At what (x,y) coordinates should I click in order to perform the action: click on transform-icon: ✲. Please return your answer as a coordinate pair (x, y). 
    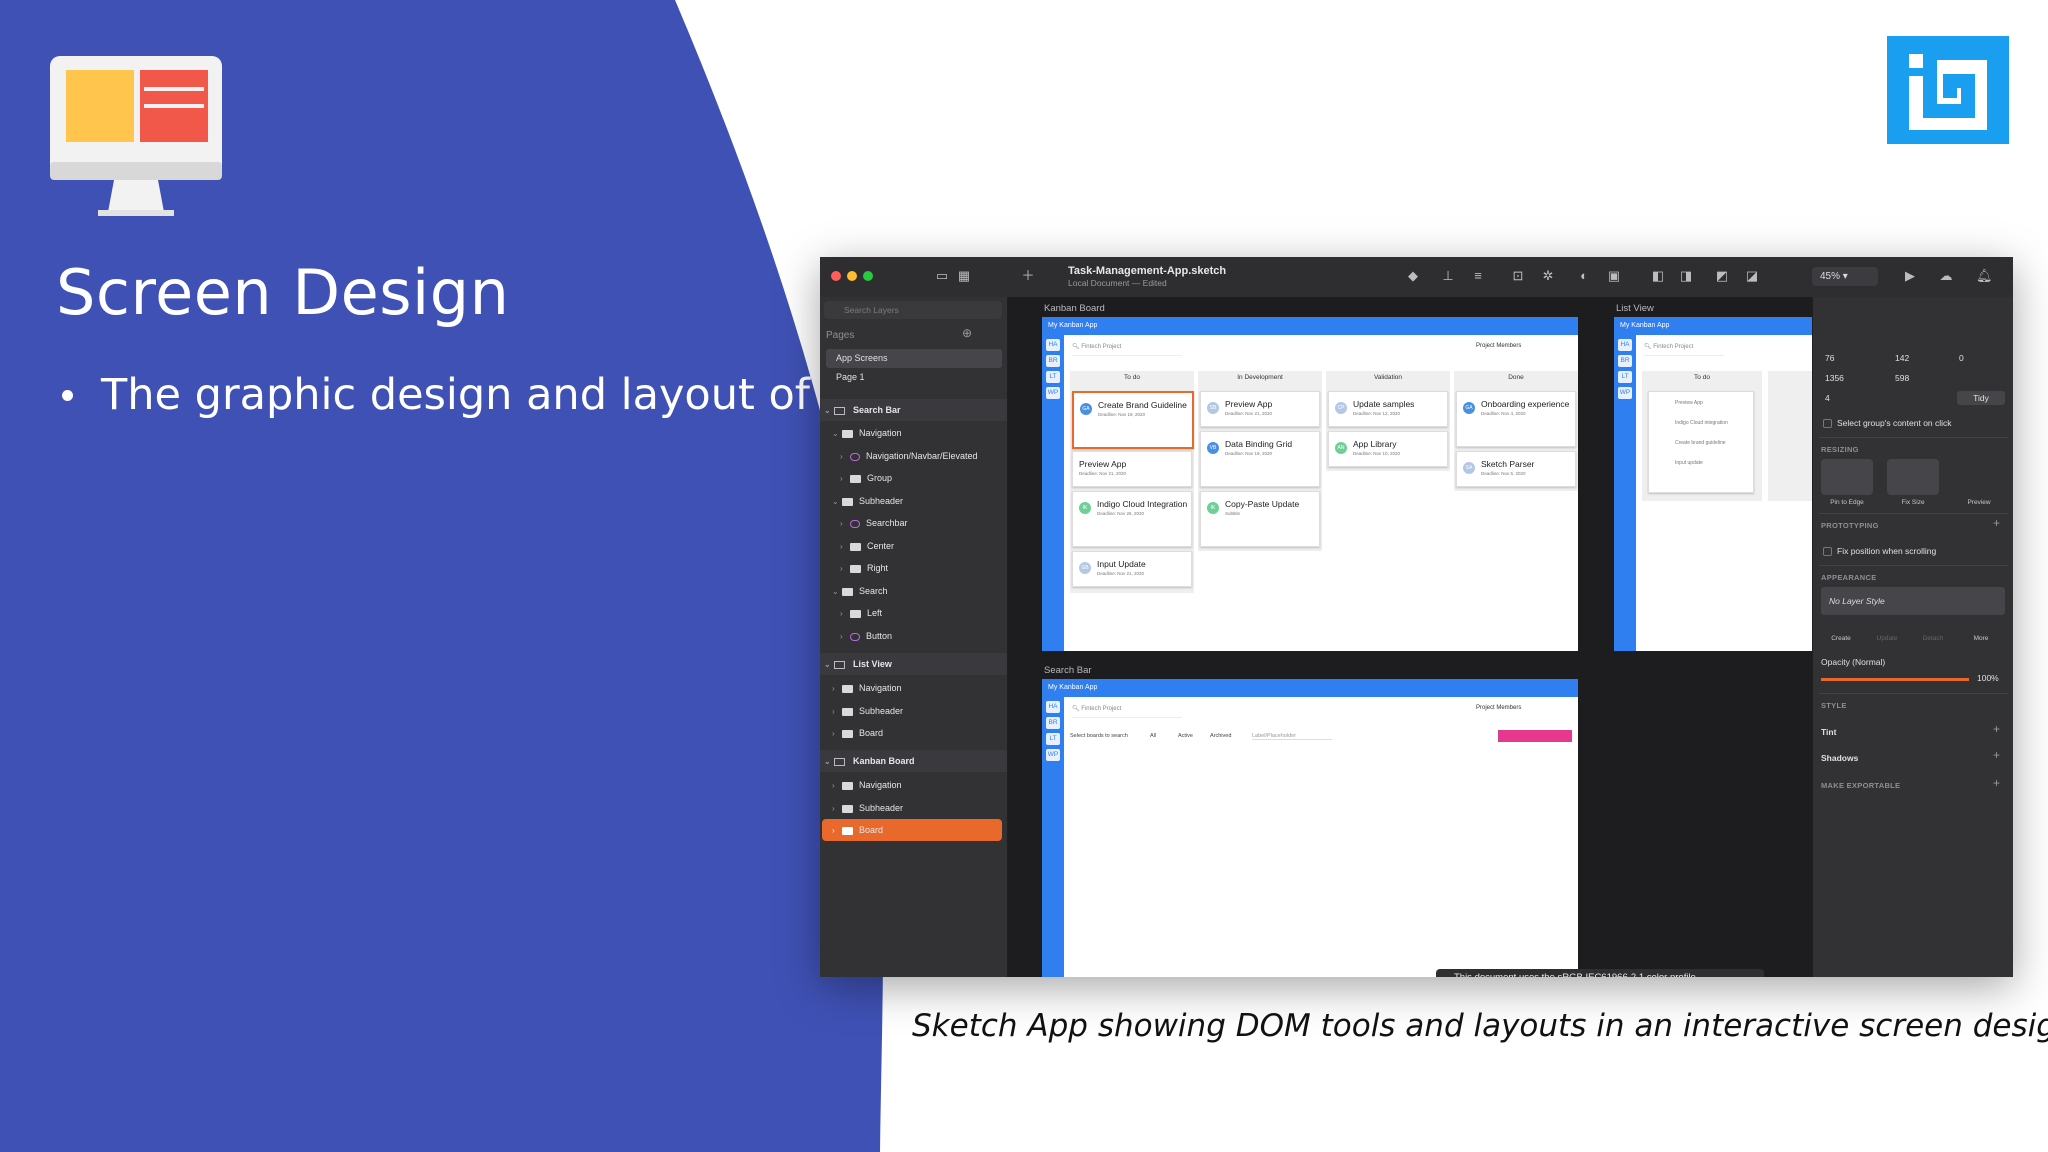
    Looking at the image, I should click on (1548, 276).